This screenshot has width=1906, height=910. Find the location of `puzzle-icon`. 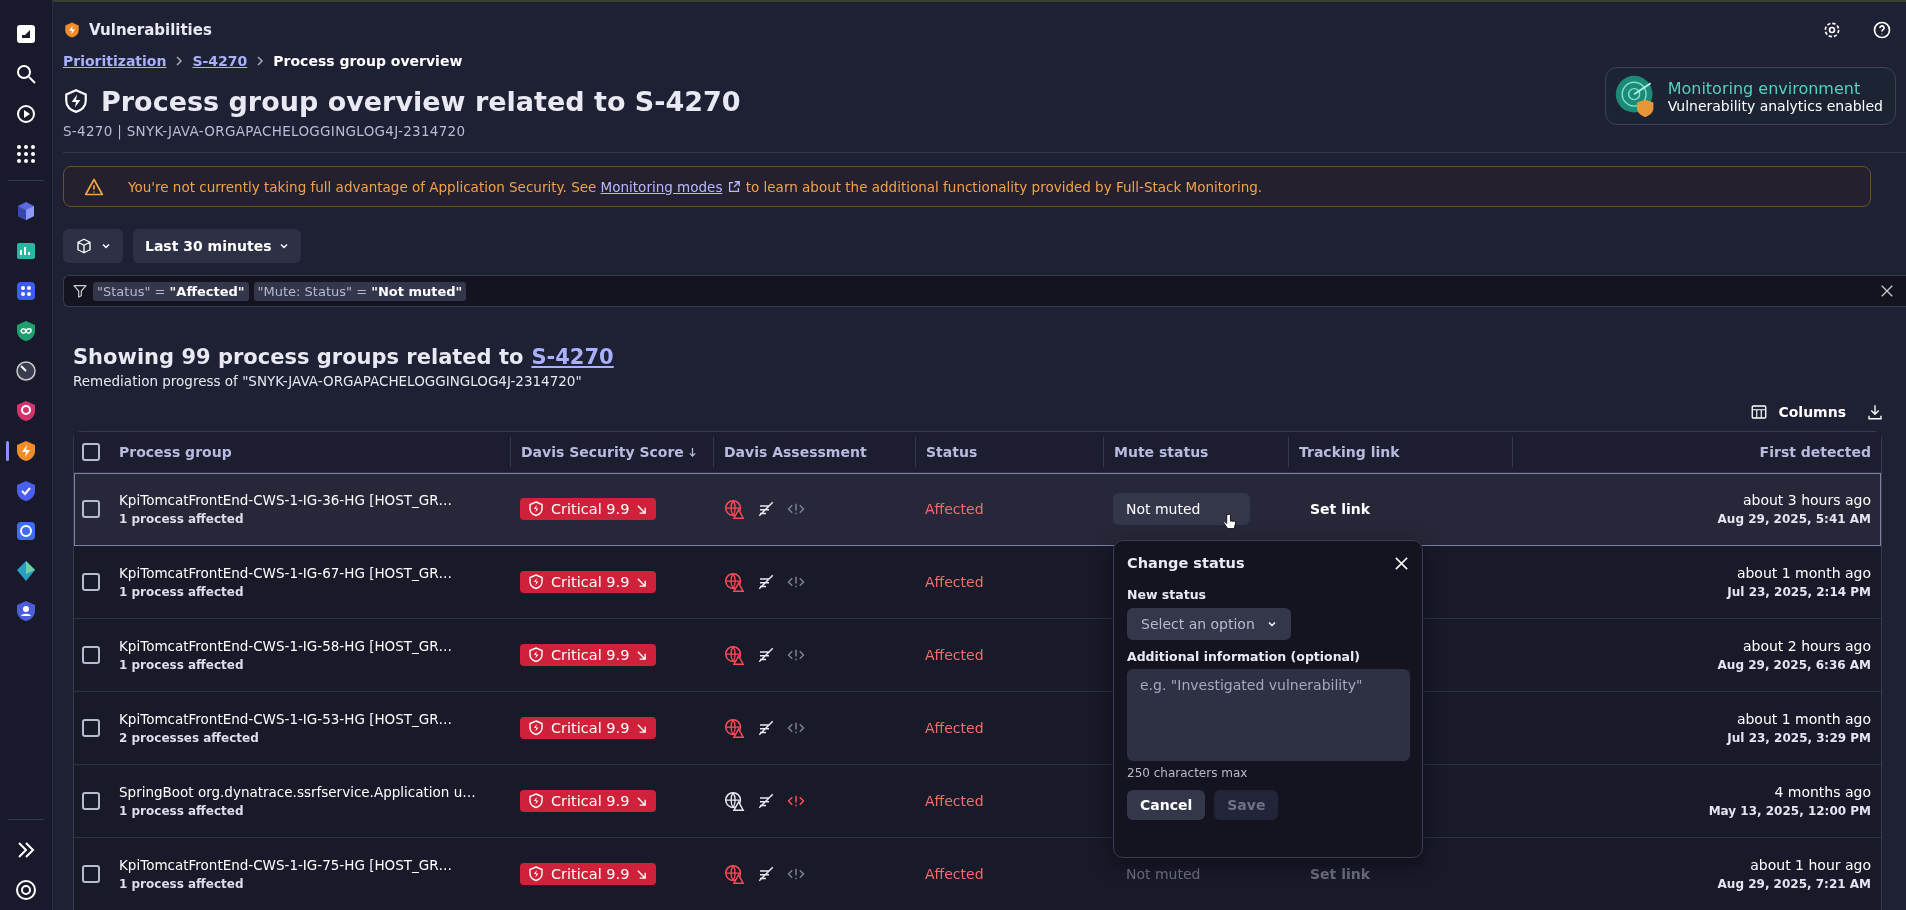

puzzle-icon is located at coordinates (26, 291).